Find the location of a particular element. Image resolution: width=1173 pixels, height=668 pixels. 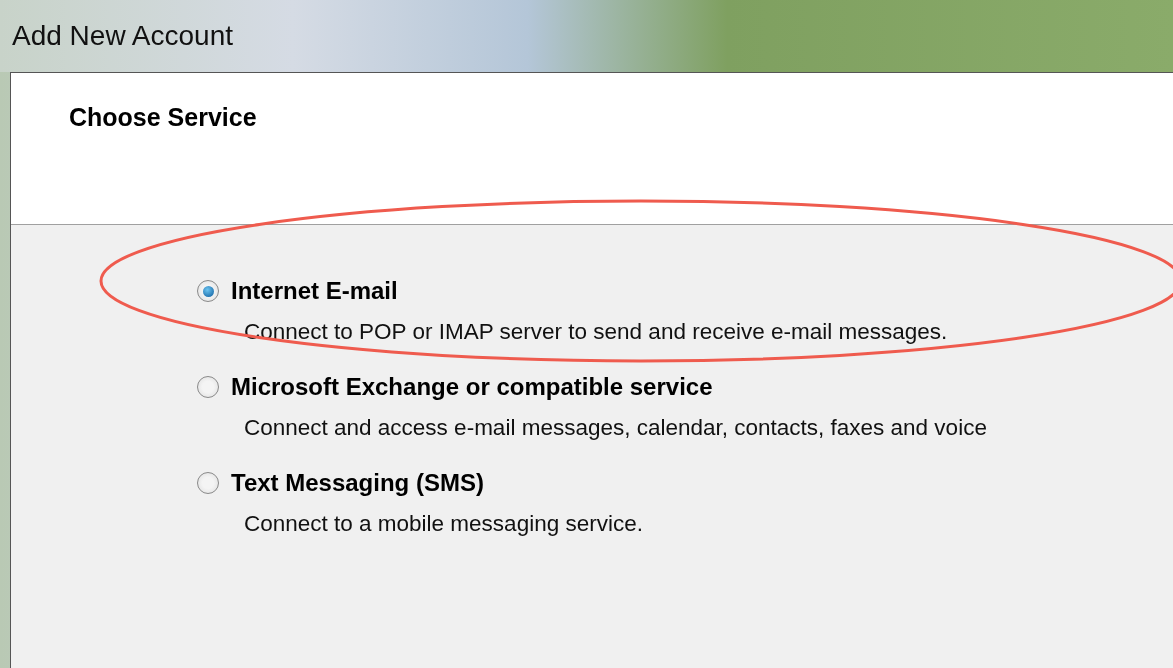

window-title: Add New Account is located at coordinates (123, 36).